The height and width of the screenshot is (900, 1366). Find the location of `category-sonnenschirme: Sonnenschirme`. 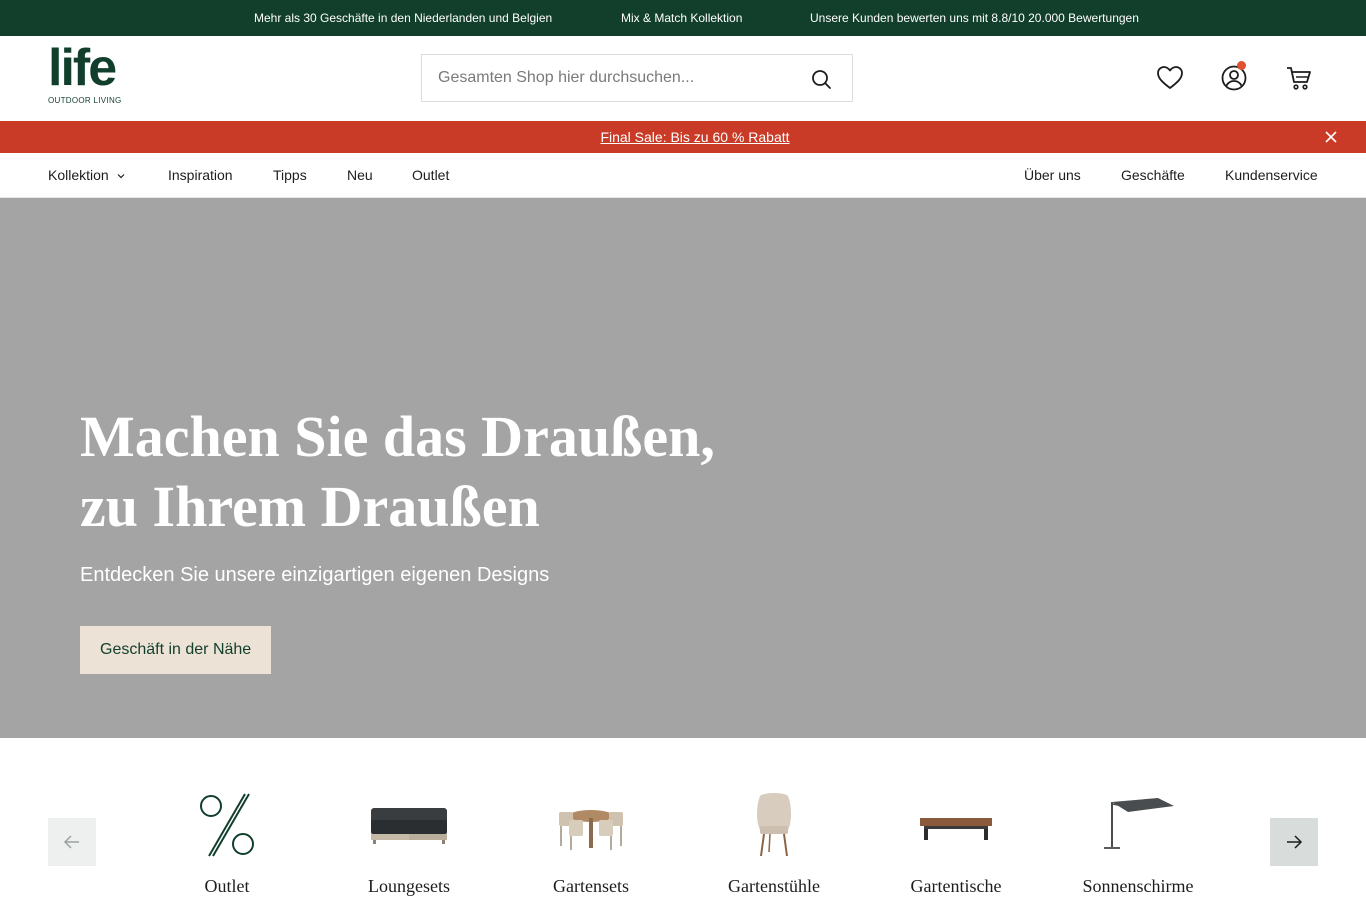

category-sonnenschirme: Sonnenschirme is located at coordinates (1138, 842).